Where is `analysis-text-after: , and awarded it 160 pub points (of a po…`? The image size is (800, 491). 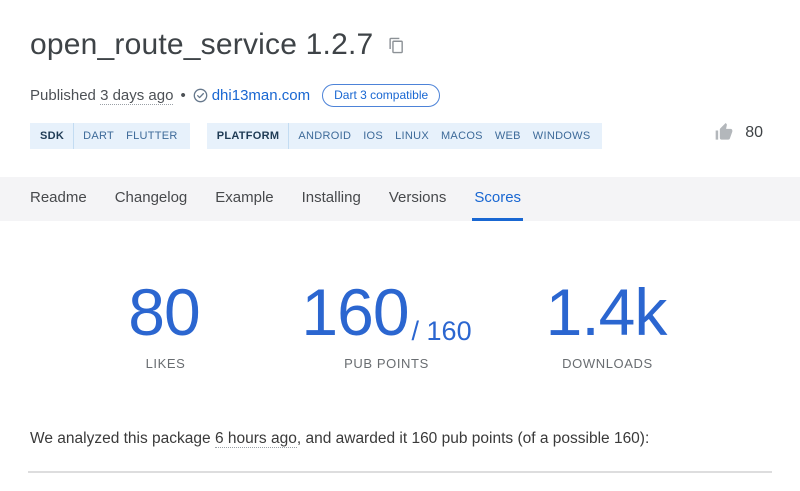
analysis-text-after: , and awarded it 160 pub points (of a po… is located at coordinates (473, 438).